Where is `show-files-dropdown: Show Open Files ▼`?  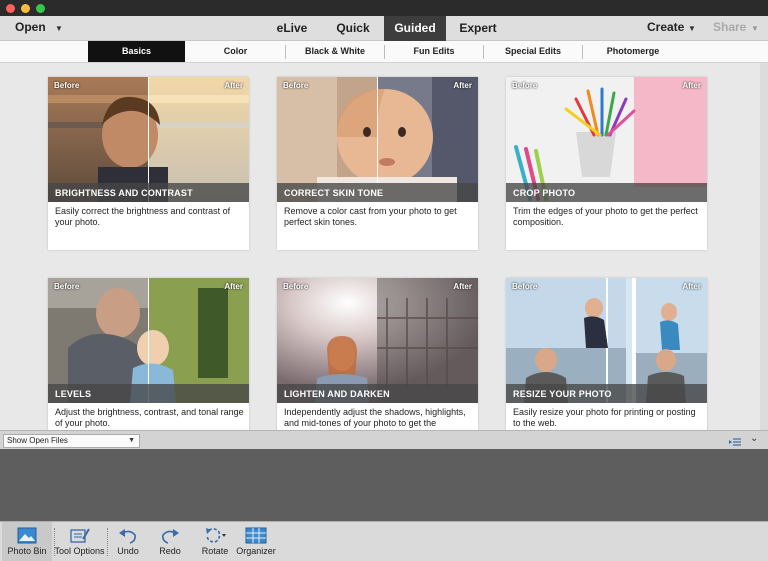 show-files-dropdown: Show Open Files ▼ is located at coordinates (71, 441).